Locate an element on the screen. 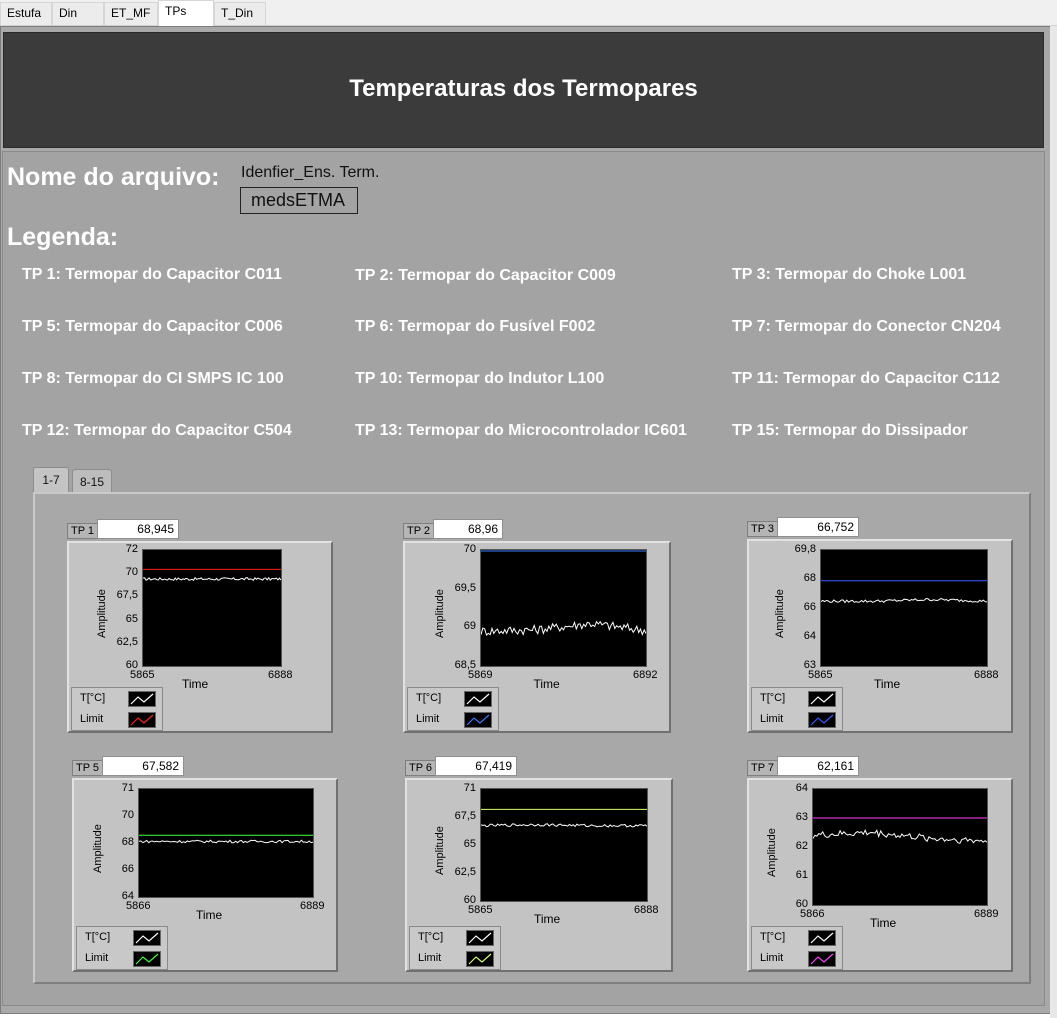 The image size is (1057, 1018). graph-tag: TP 2 is located at coordinates (419, 531).